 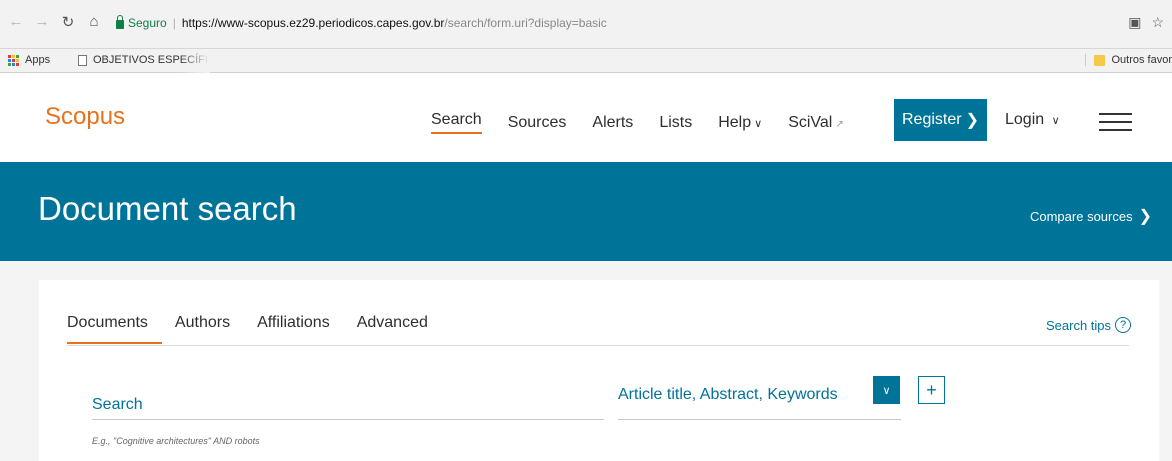 I want to click on compare-sources-label: Compare sources, so click(x=1081, y=216).